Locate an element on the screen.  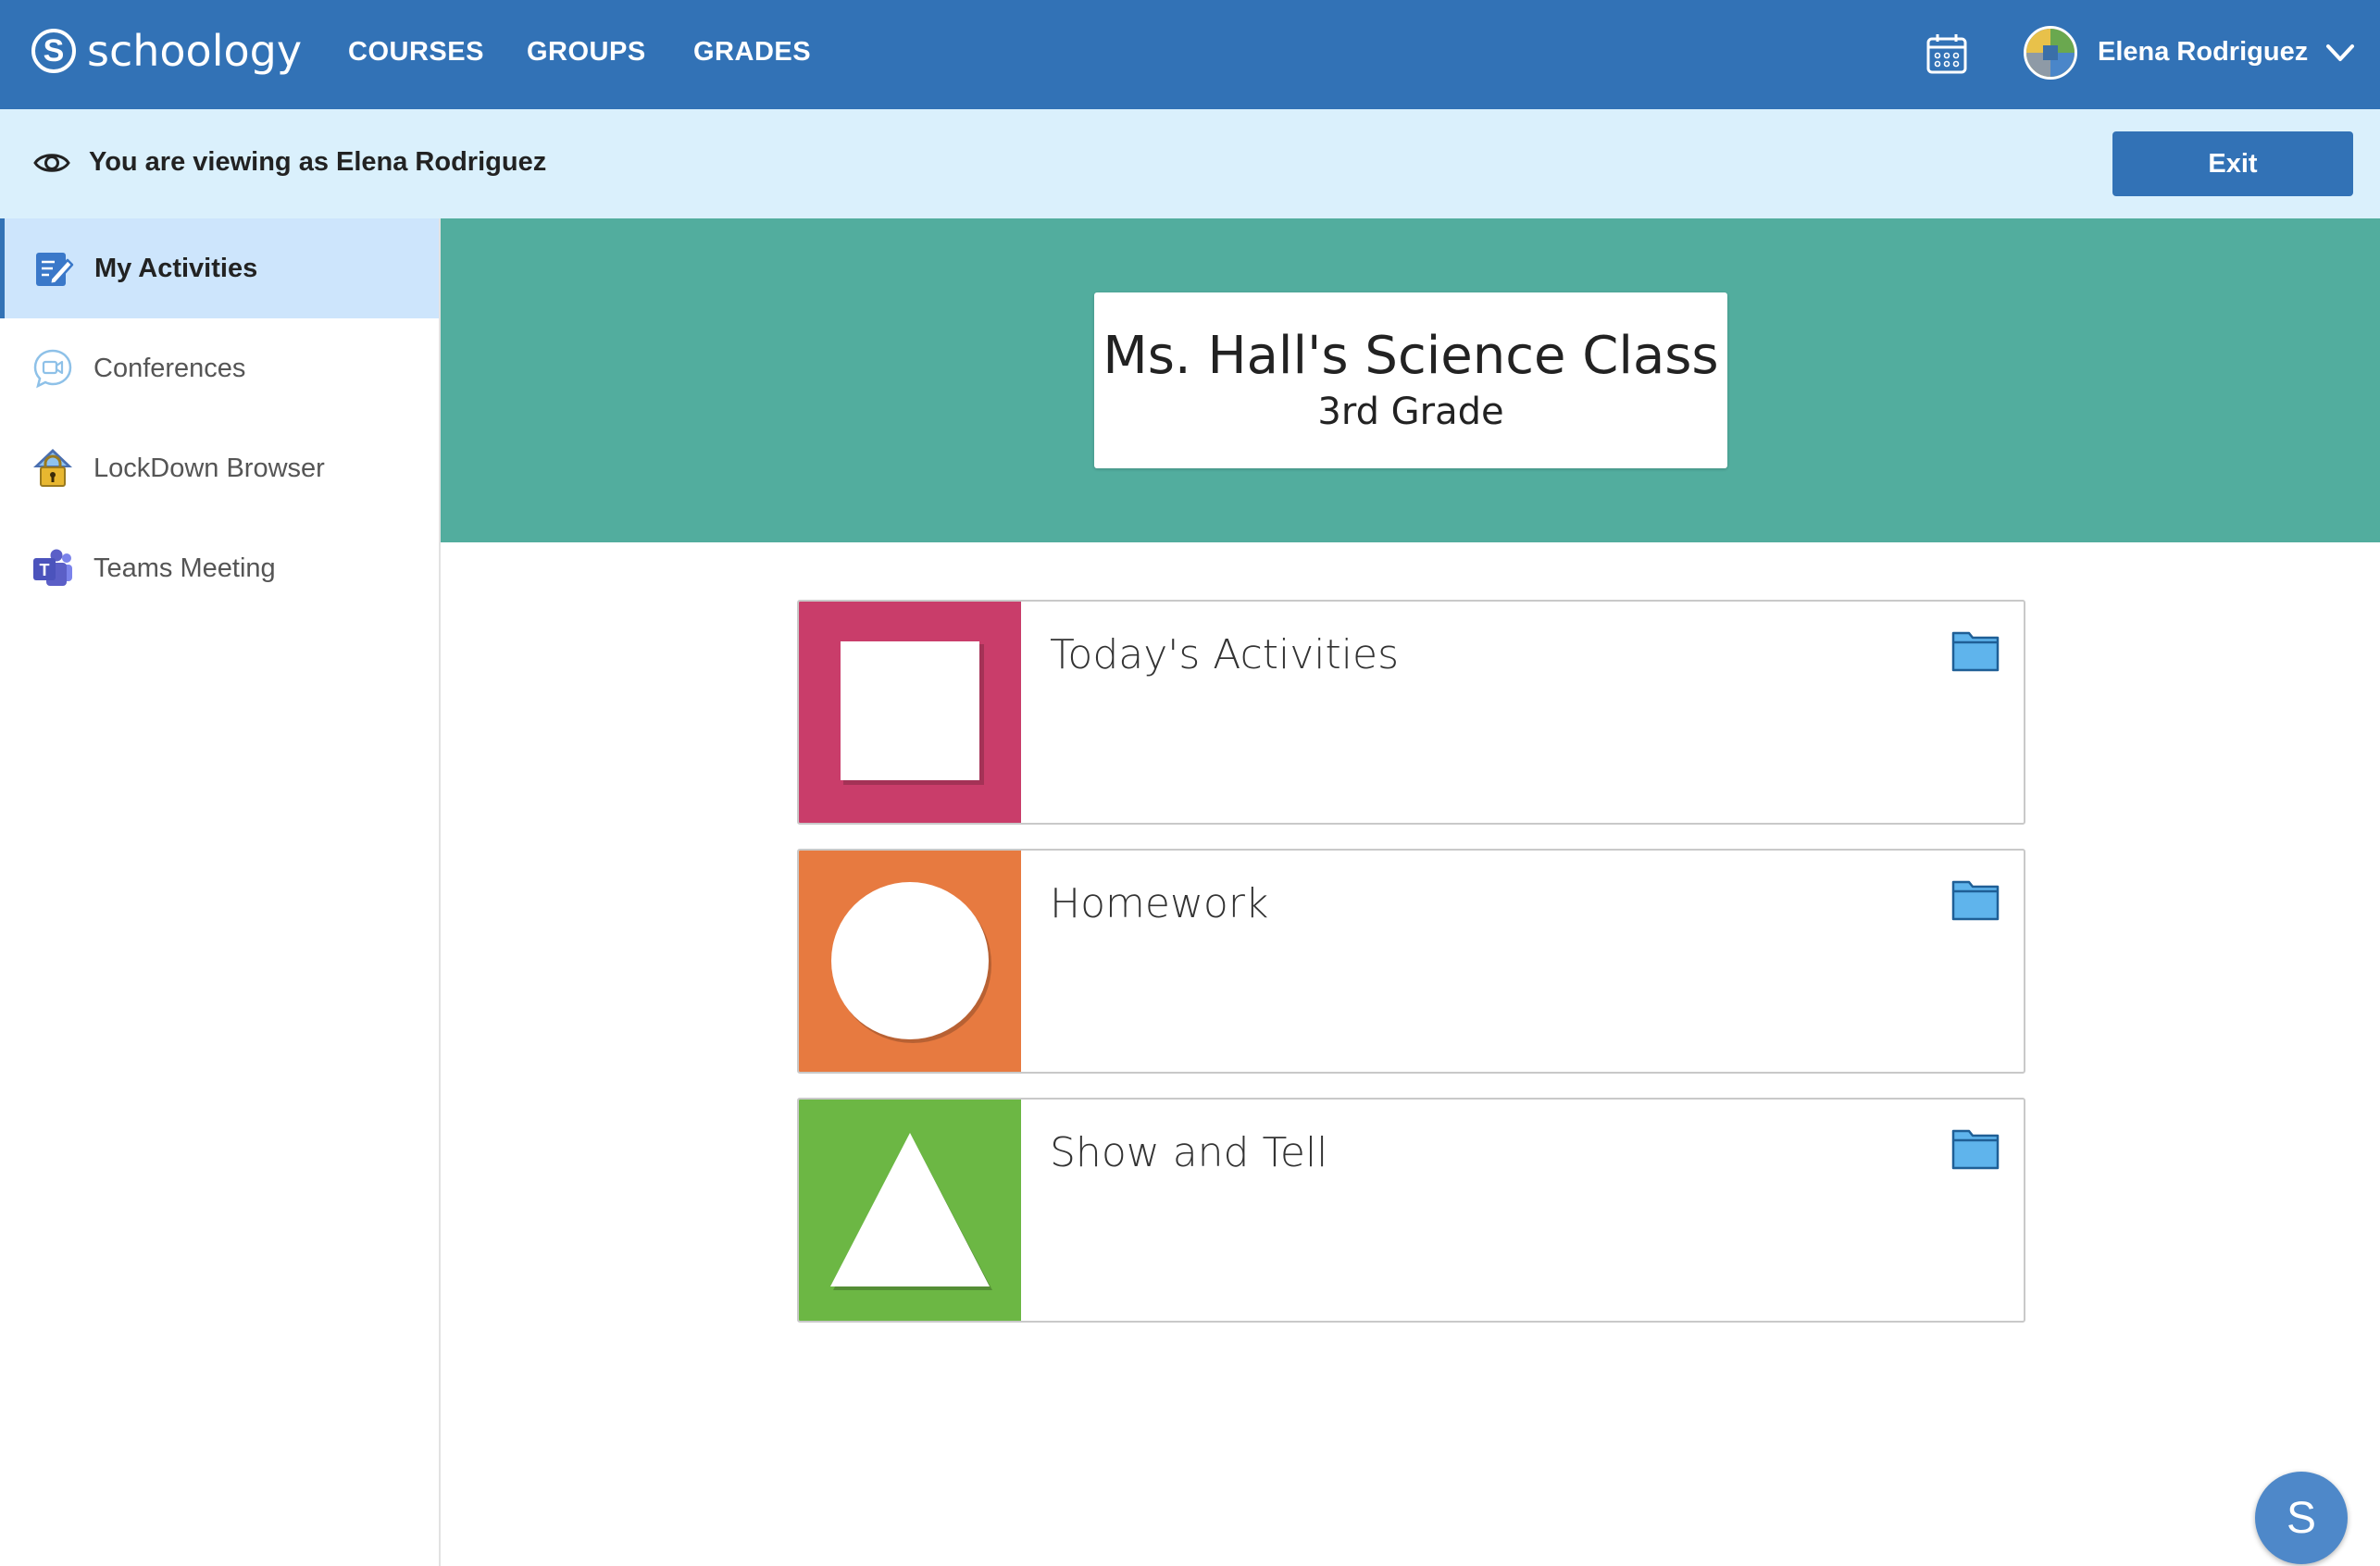
nav-groups: GROUPS is located at coordinates (586, 52).